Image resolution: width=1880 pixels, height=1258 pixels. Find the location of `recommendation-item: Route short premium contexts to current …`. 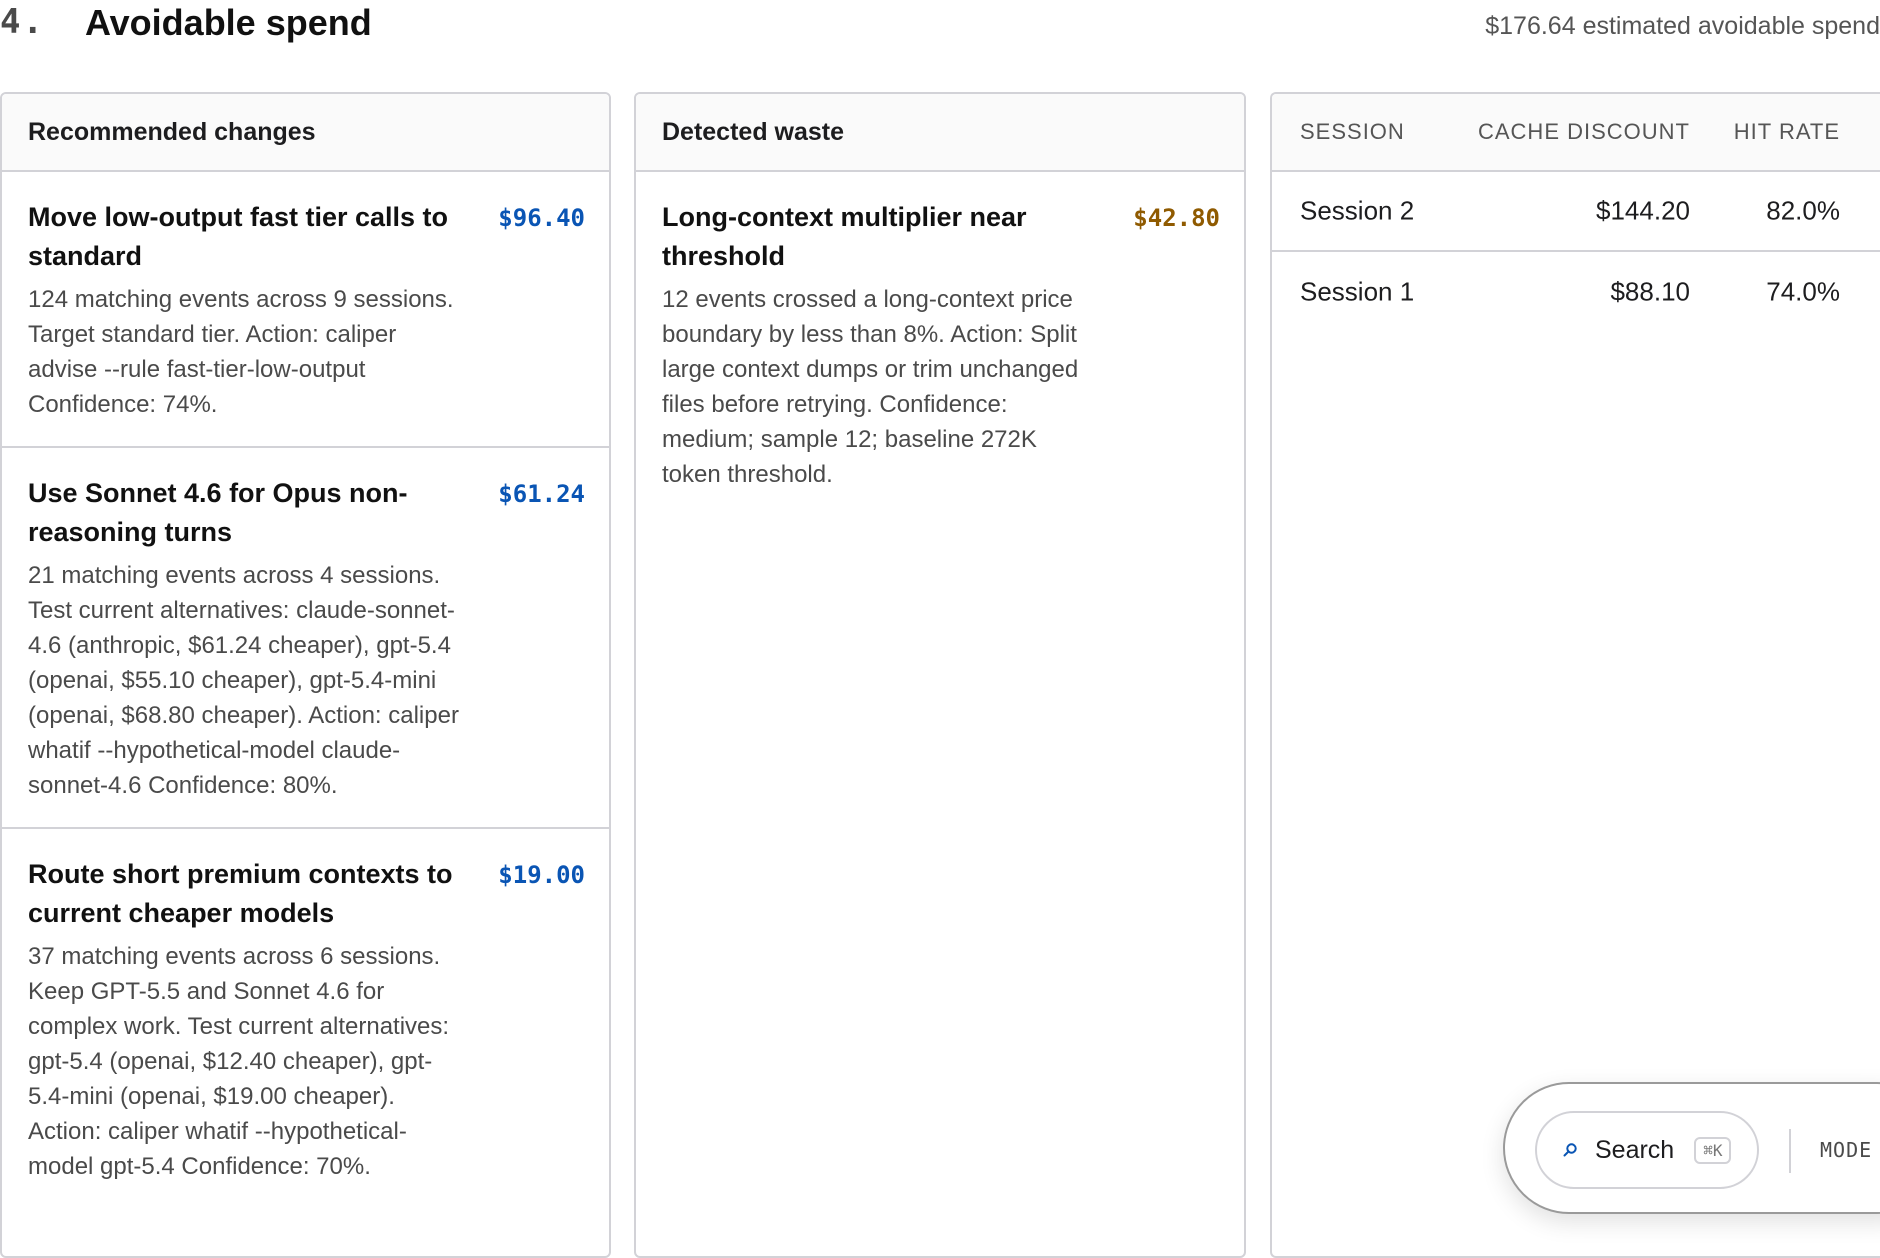

recommendation-item: Route short premium contexts to current … is located at coordinates (305, 1018).